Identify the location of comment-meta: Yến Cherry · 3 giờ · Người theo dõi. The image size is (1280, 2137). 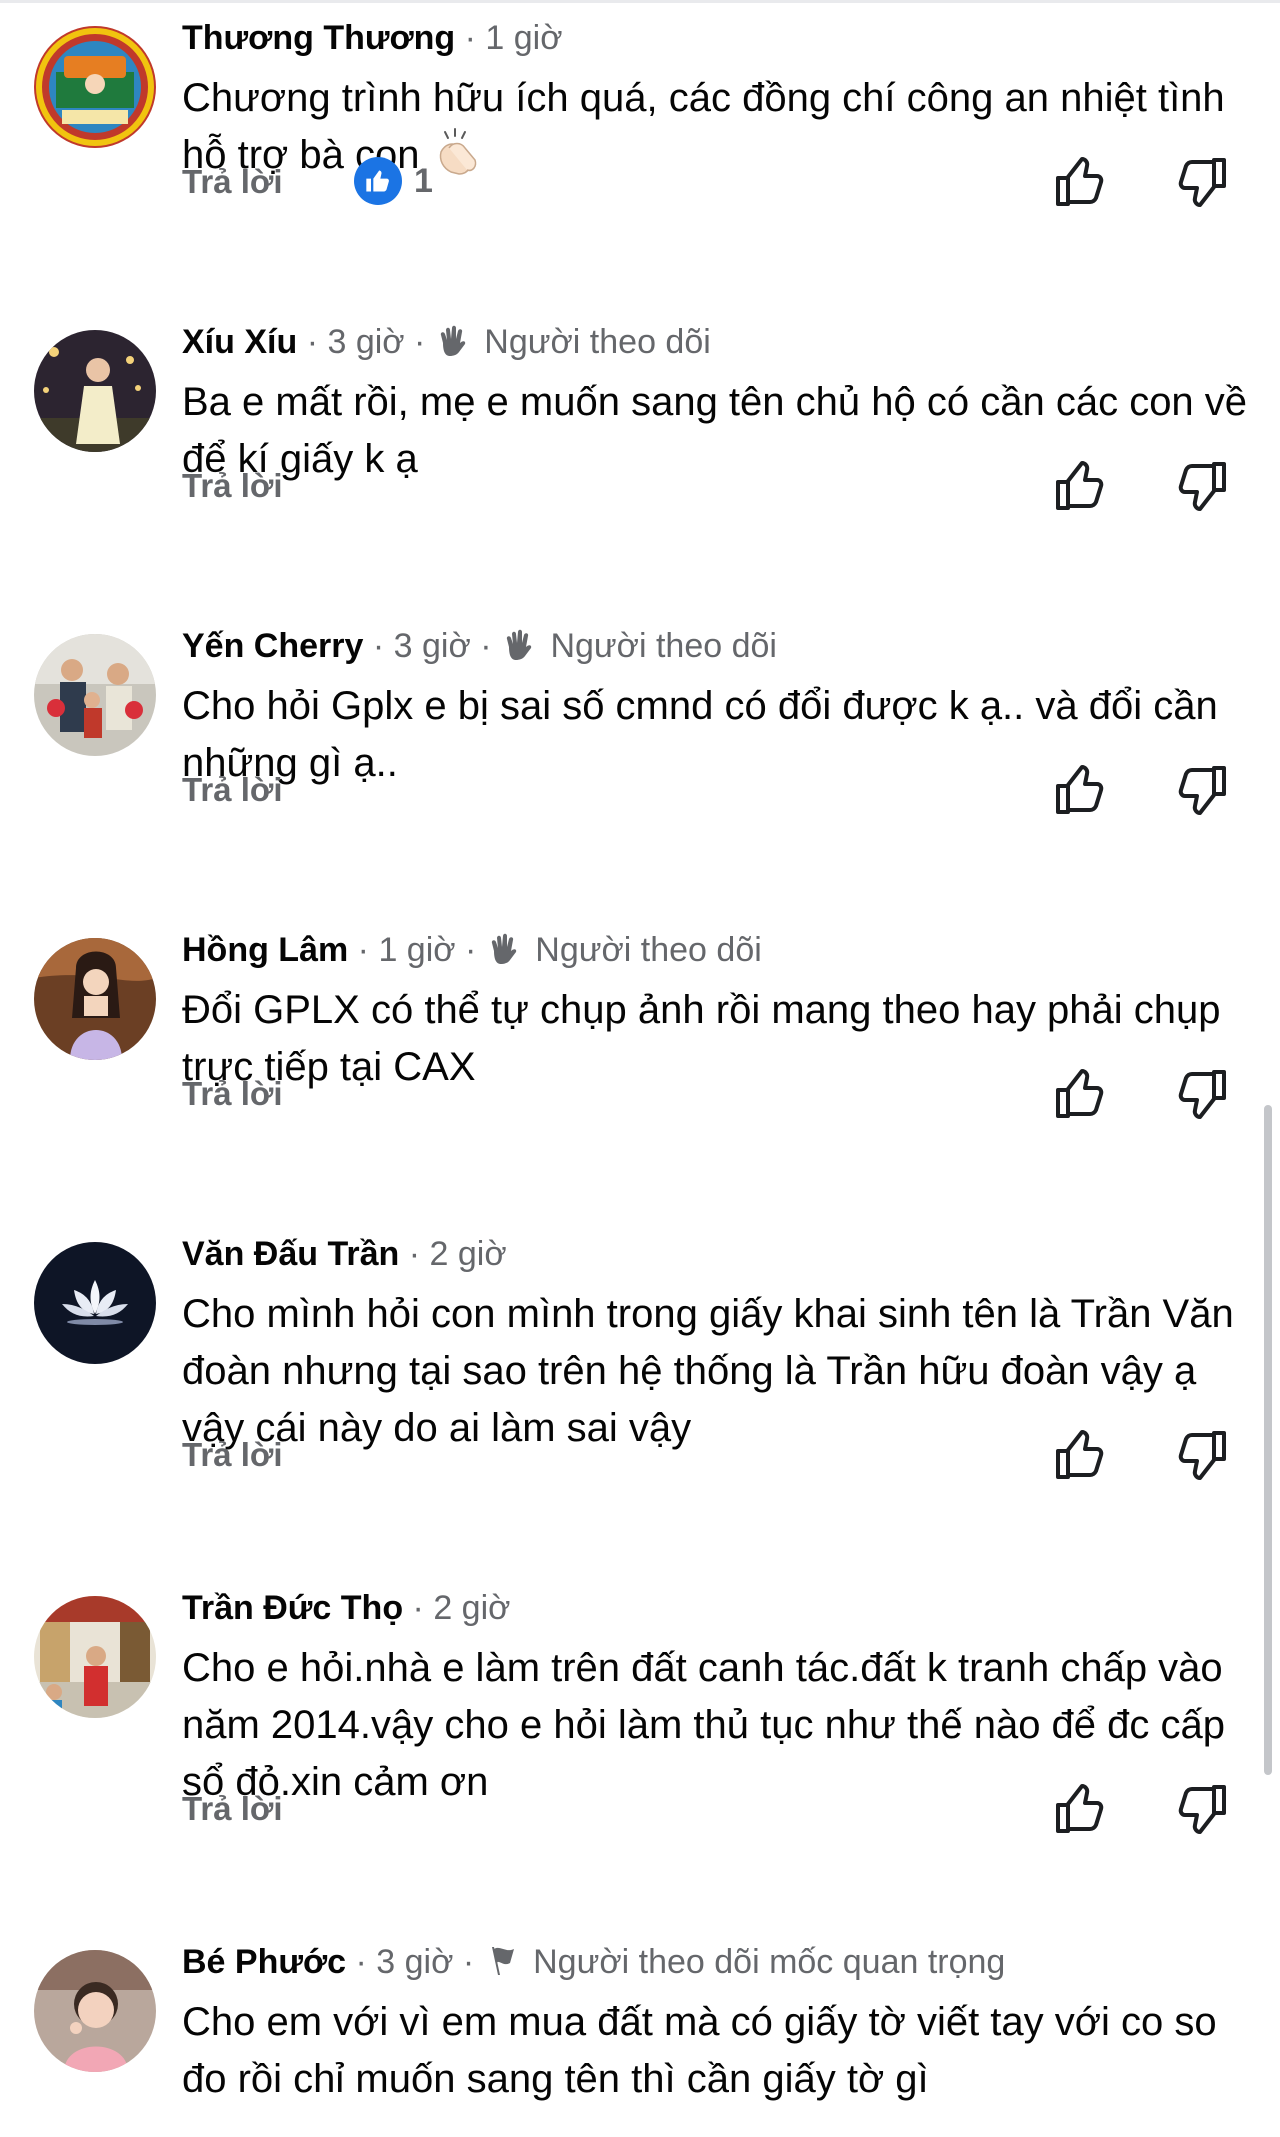
(479, 646).